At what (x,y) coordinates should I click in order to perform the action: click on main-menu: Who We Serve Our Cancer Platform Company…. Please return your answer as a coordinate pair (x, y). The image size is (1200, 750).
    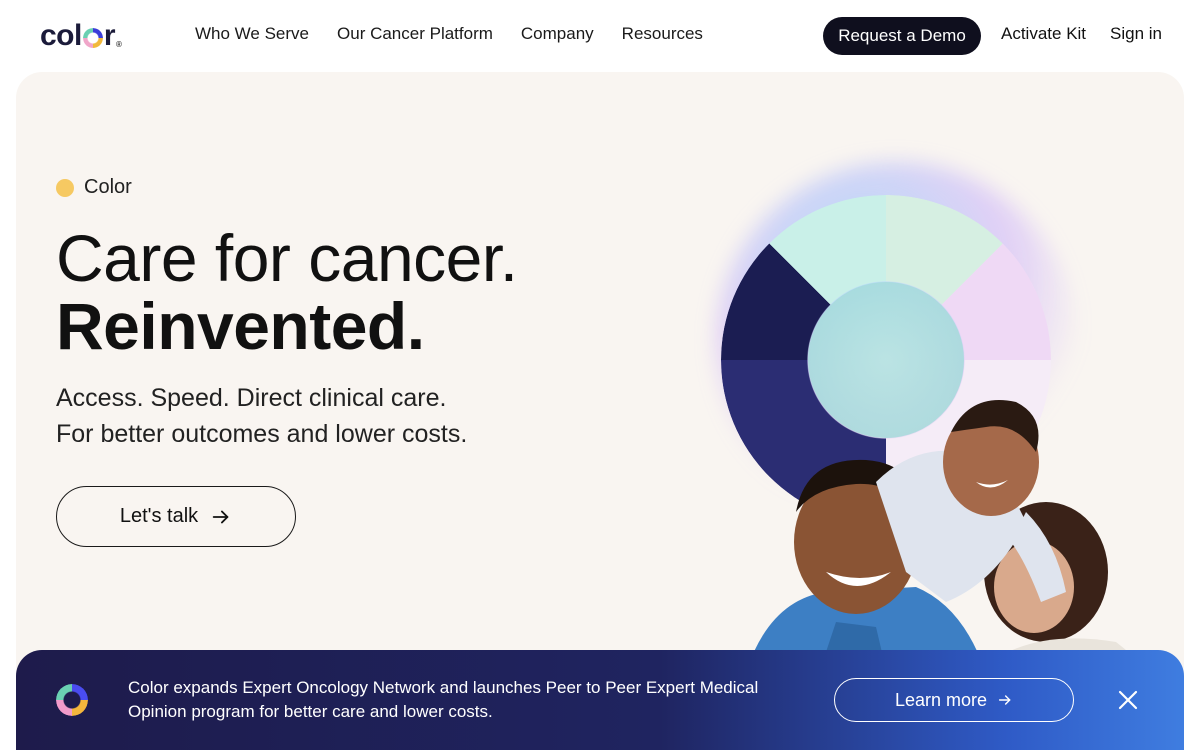
    Looking at the image, I should click on (449, 34).